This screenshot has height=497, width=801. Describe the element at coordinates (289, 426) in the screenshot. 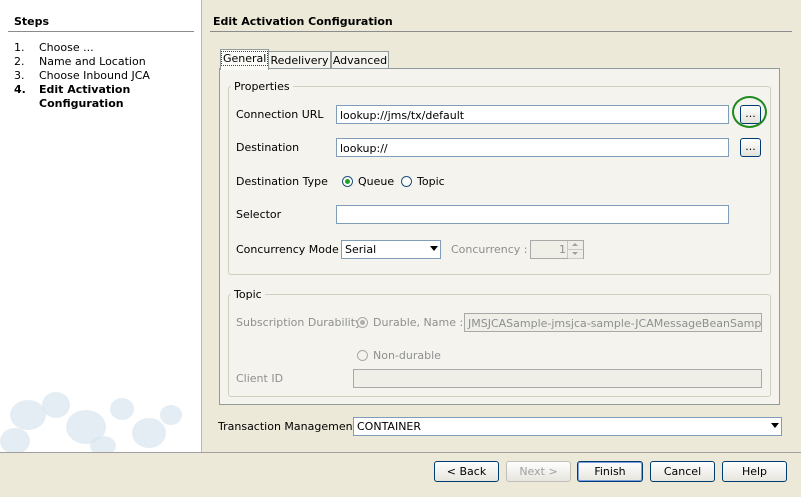

I see `transaction-management-label: Transaction Management:` at that location.